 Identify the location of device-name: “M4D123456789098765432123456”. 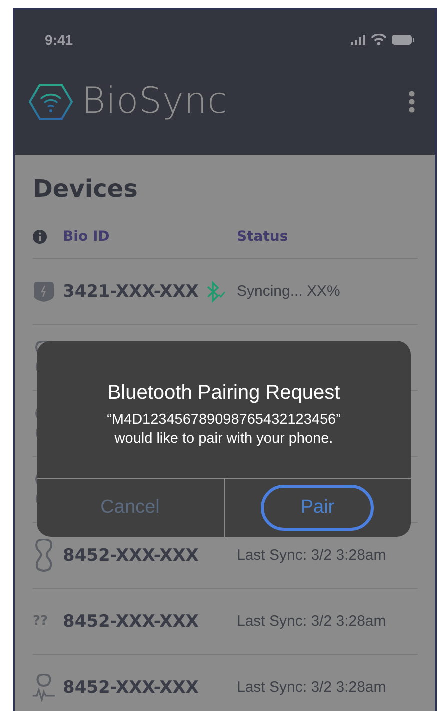
(224, 420).